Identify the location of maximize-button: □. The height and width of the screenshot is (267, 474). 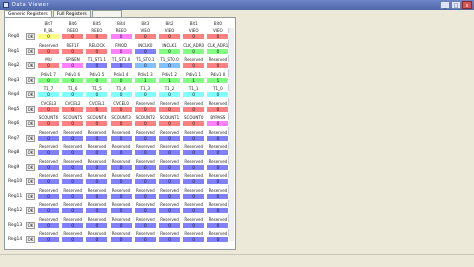
(456, 5).